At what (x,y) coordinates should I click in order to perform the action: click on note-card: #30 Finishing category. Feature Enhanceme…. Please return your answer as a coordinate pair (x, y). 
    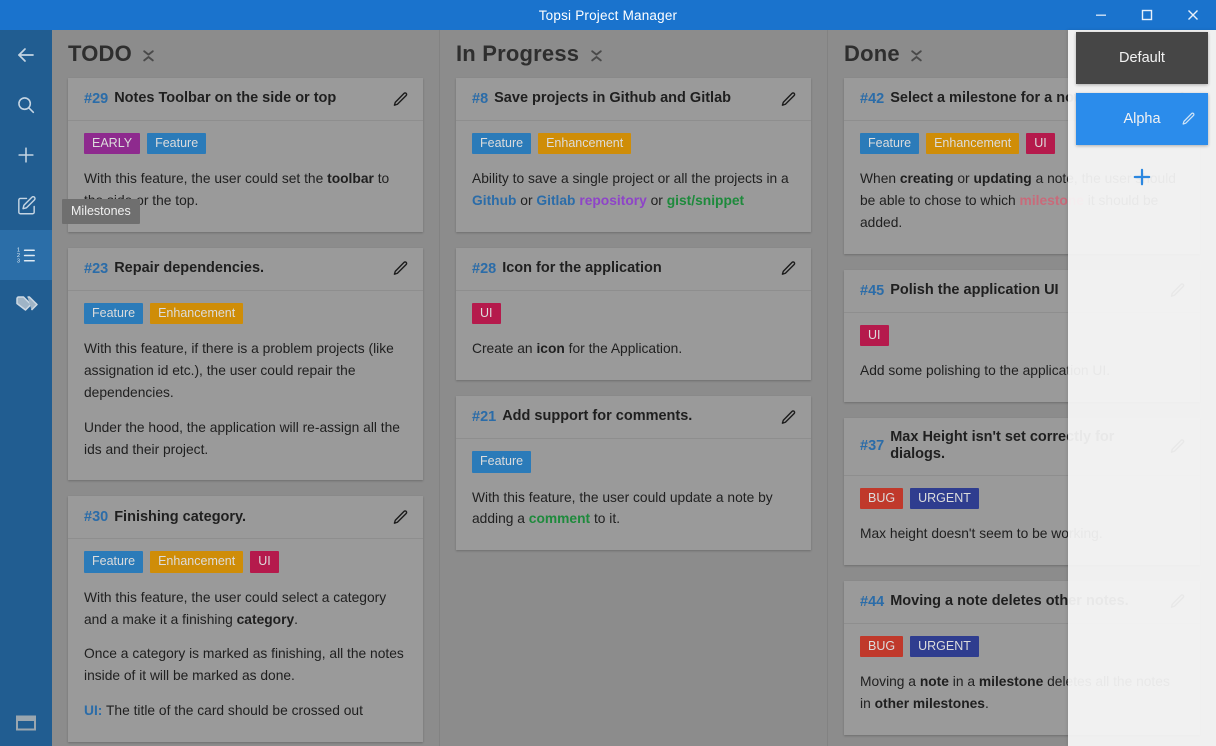
    Looking at the image, I should click on (245, 619).